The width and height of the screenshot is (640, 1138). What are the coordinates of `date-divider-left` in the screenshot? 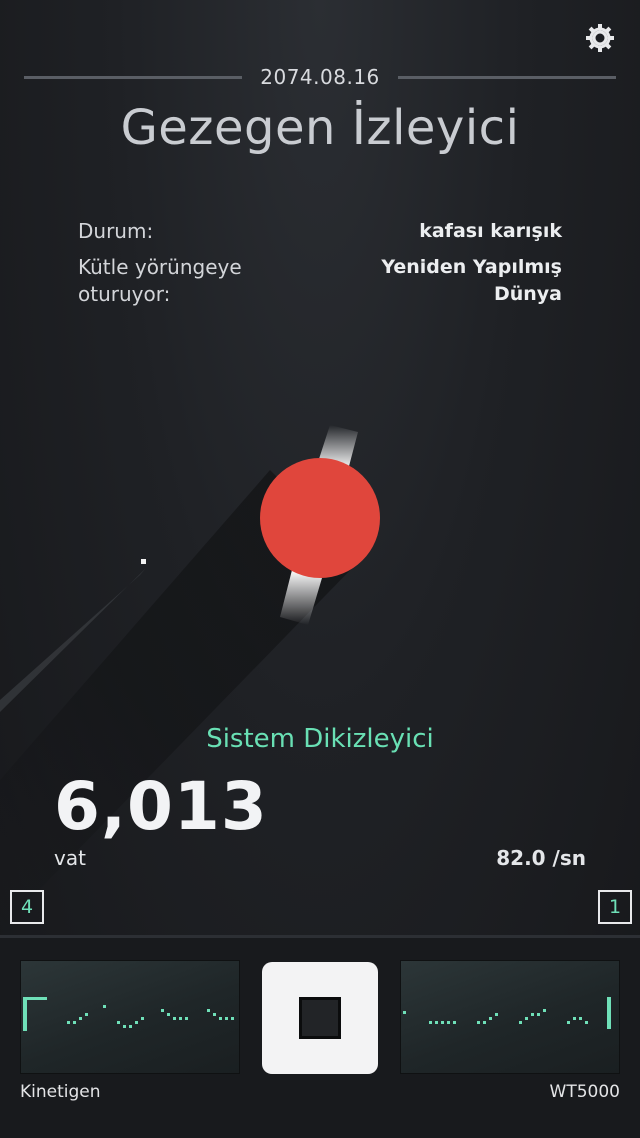 It's located at (133, 77).